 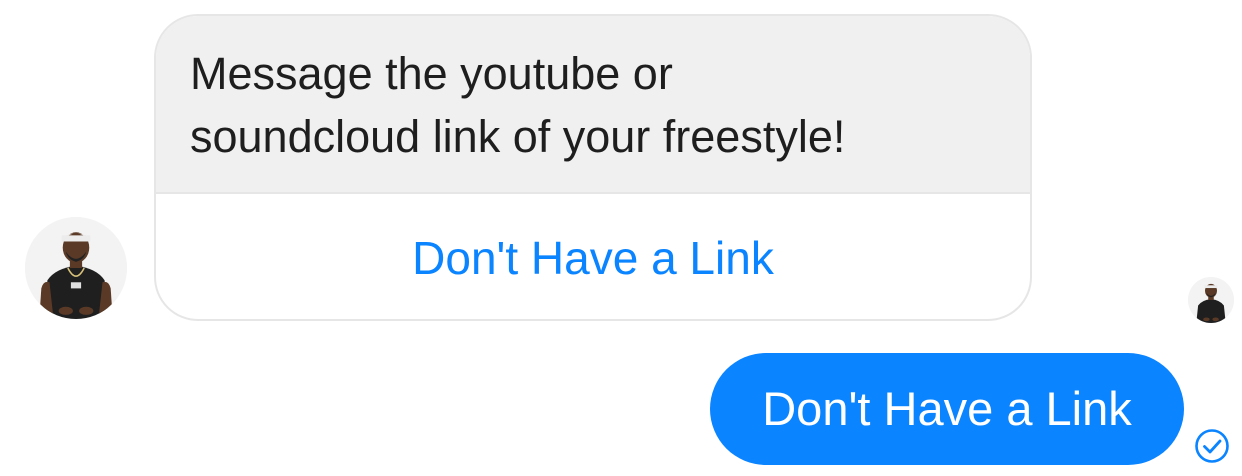 What do you see at coordinates (431, 73) in the screenshot?
I see `bot-message-line-1: Message the youtube or` at bounding box center [431, 73].